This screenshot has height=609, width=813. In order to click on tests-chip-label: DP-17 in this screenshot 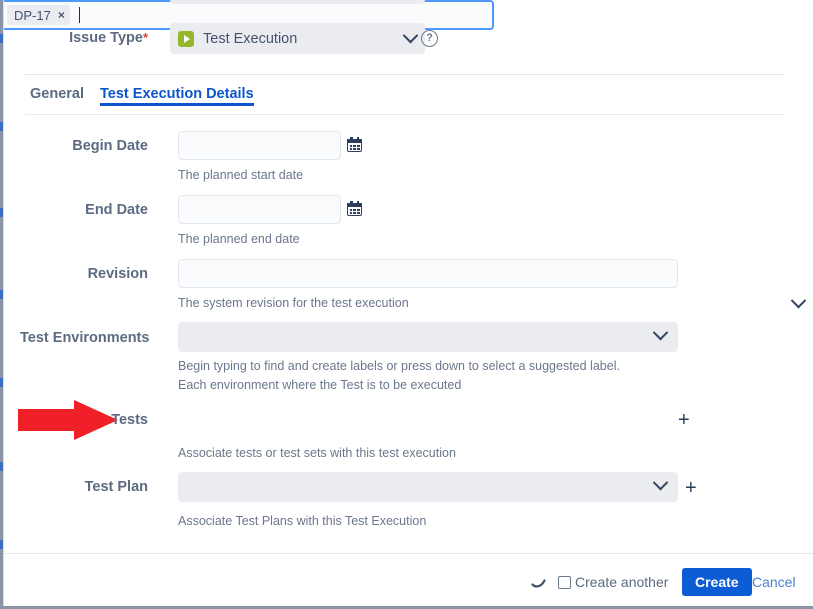, I will do `click(32, 15)`.